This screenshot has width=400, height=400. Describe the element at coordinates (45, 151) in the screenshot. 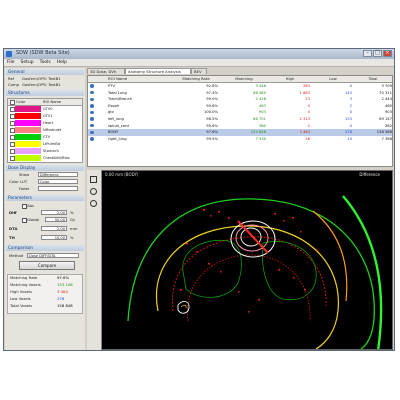

I see `structure-row: Stomach` at that location.